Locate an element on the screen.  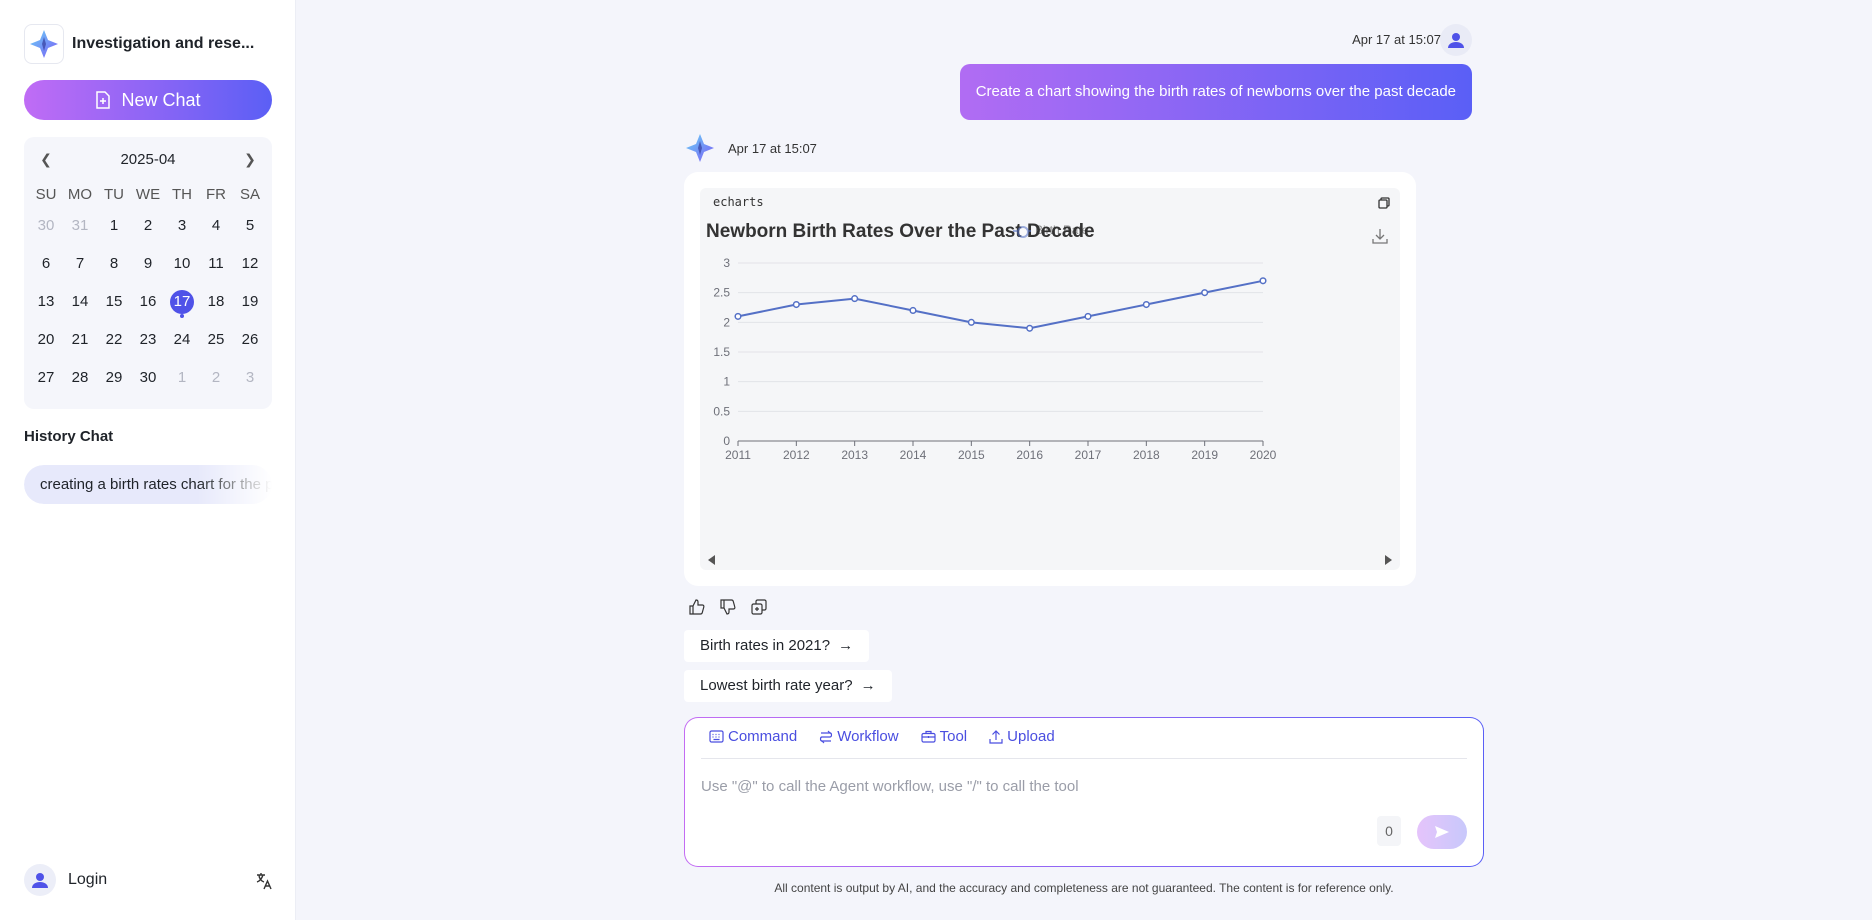
calendar-day: 21 is located at coordinates (80, 340).